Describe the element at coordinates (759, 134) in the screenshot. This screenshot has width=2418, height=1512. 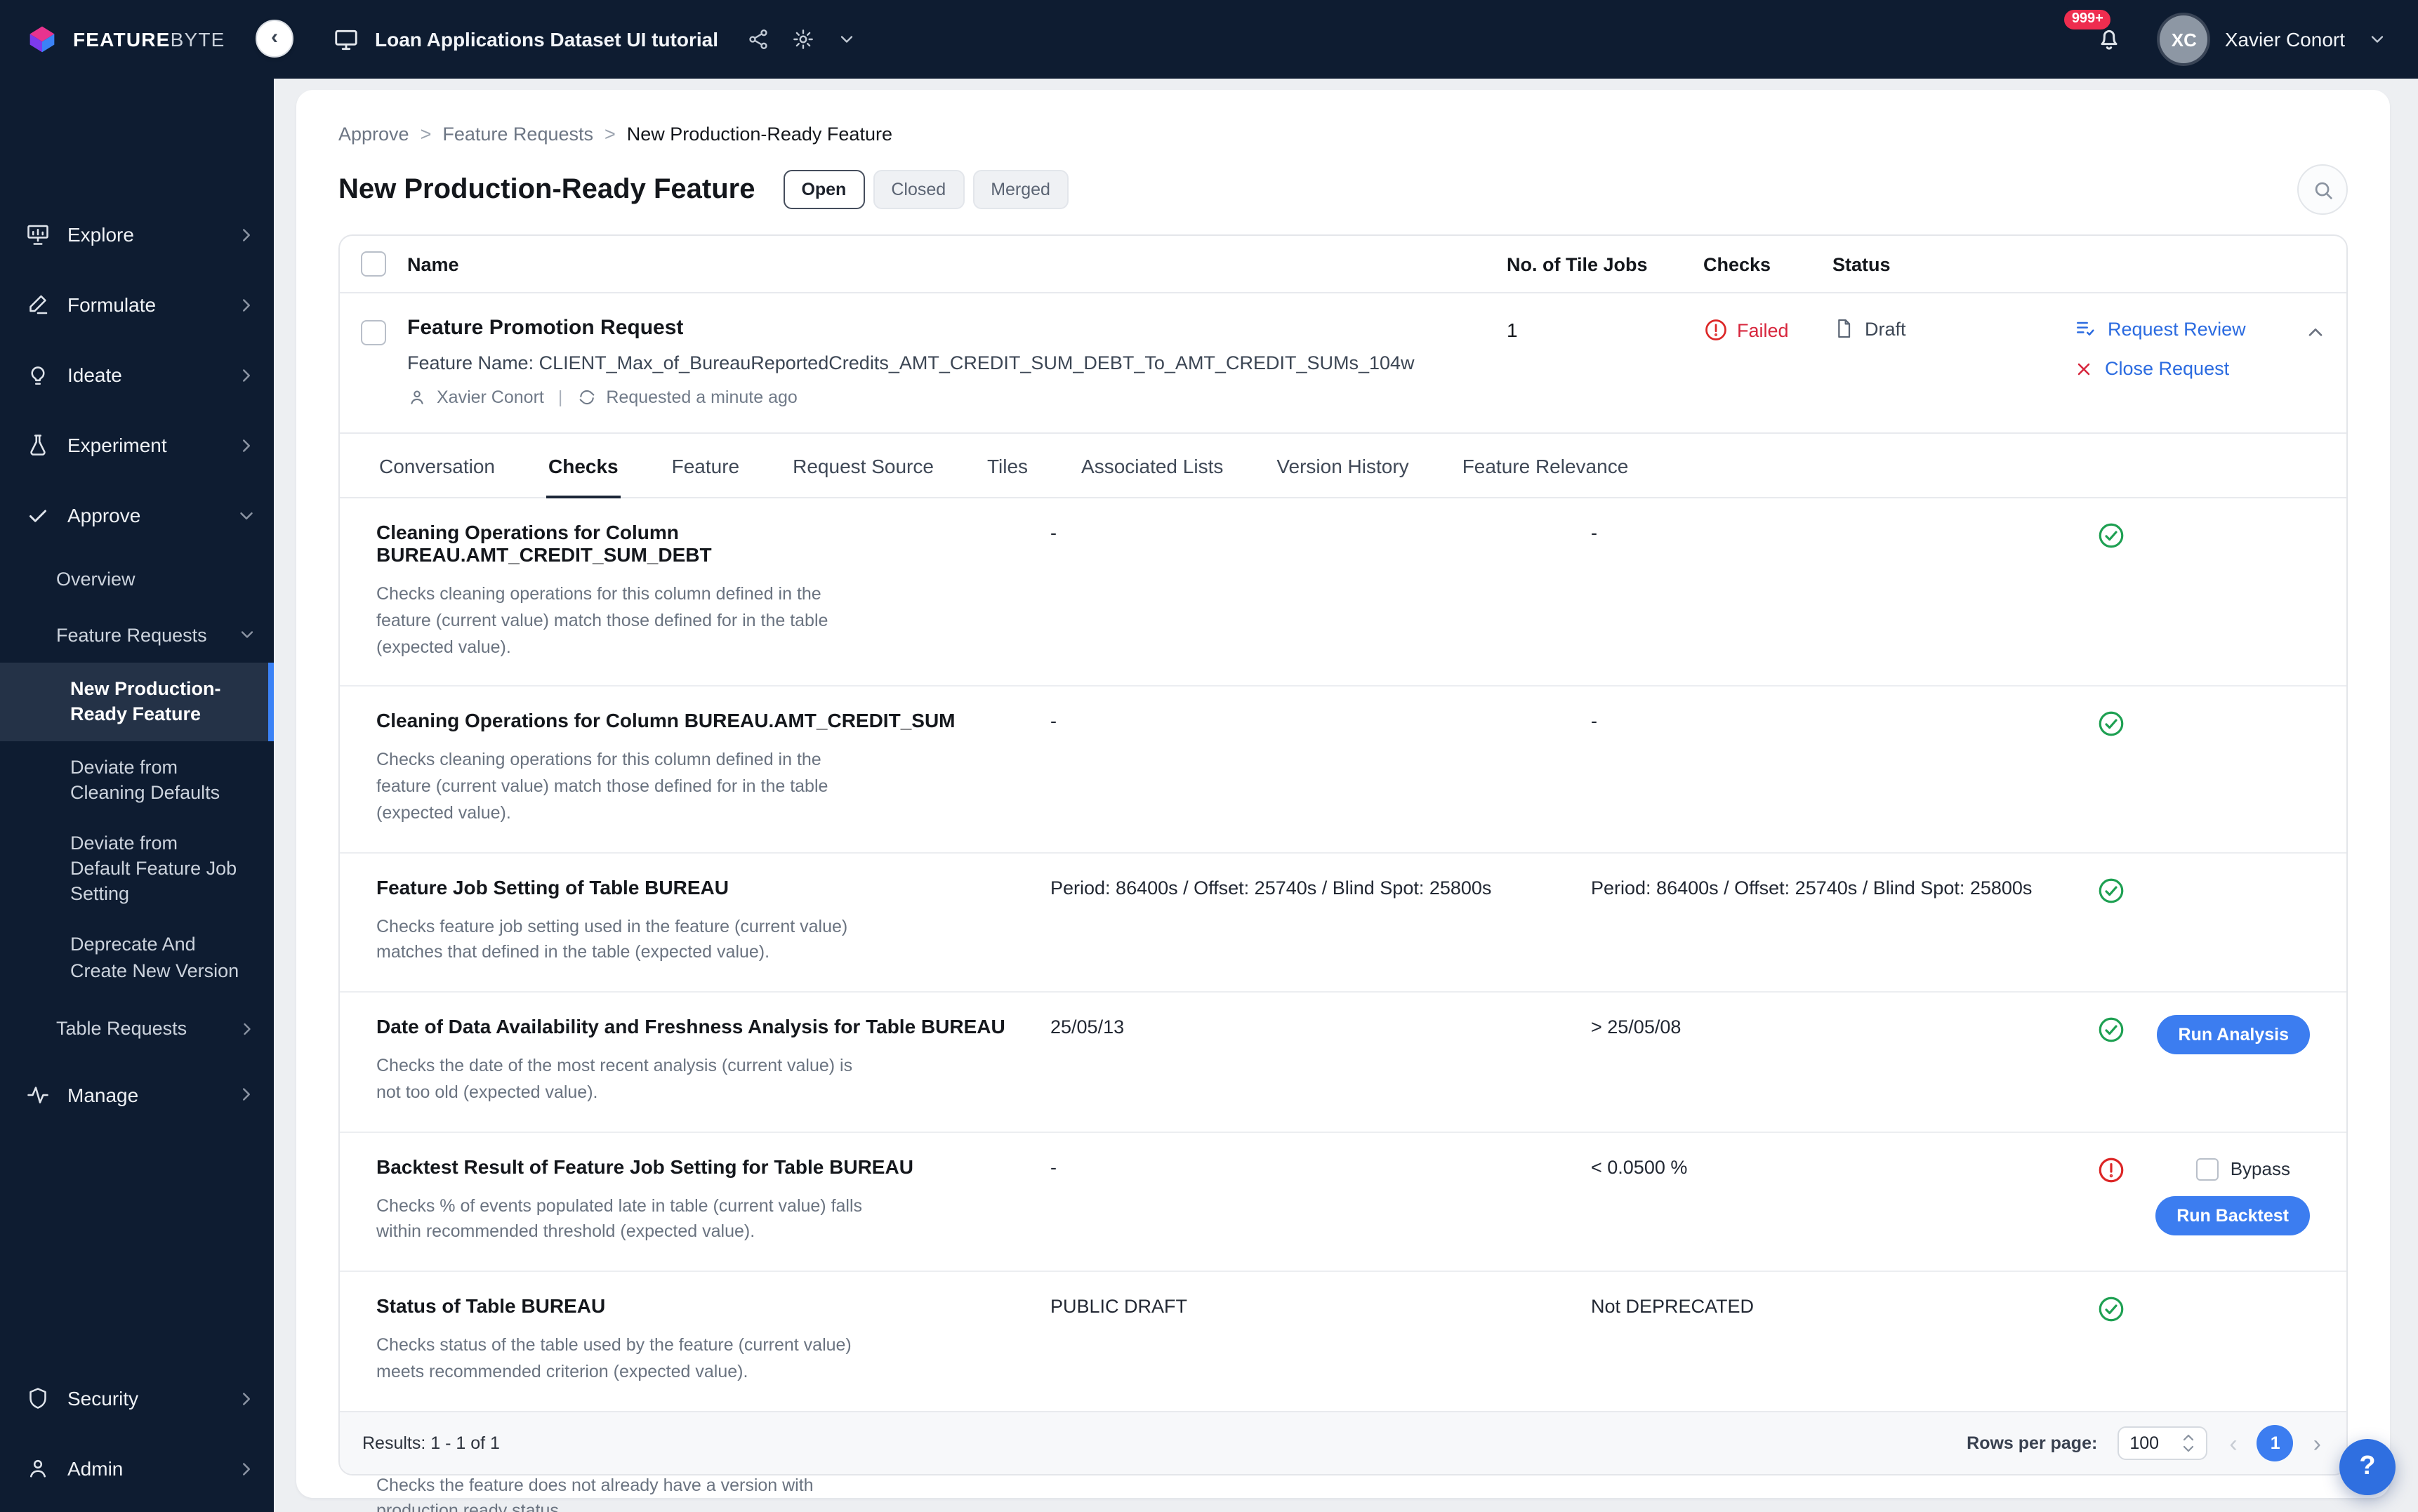
I see `breadcrumb-current: New Production-Ready Feature` at that location.